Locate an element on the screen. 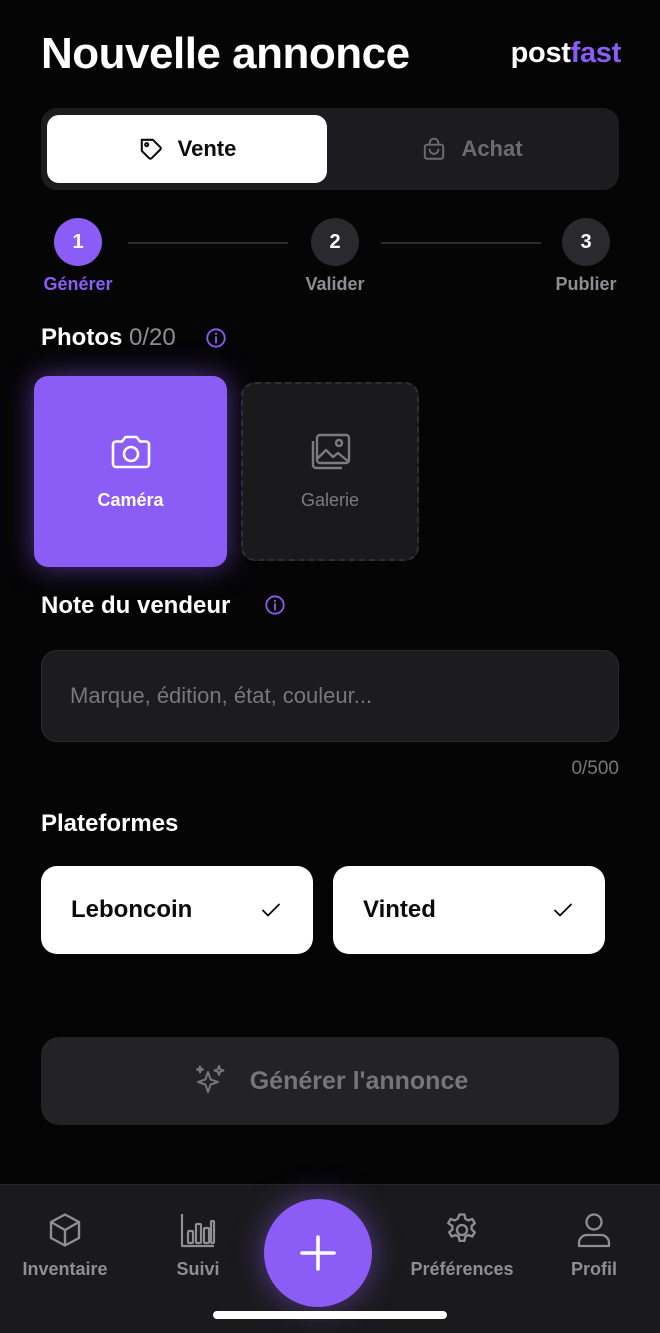 This screenshot has height=1333, width=660. platform-vinted: Vinted is located at coordinates (469, 910).